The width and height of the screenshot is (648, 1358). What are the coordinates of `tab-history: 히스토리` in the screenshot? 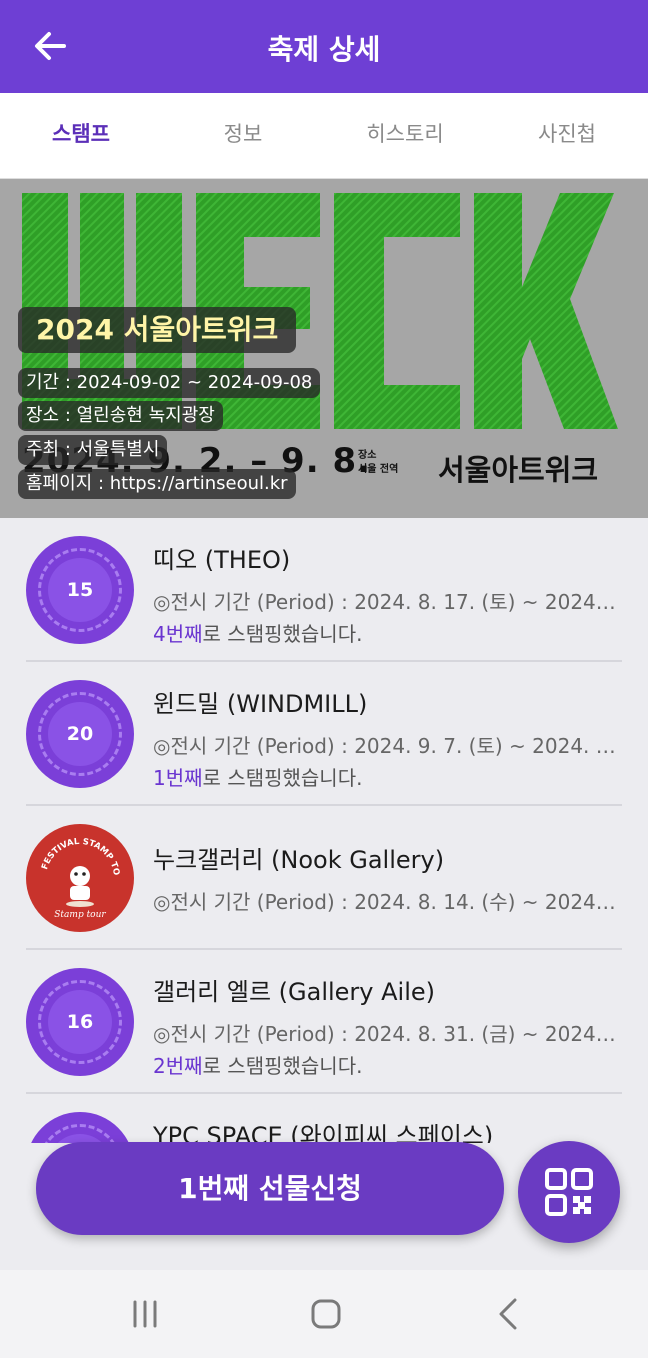 It's located at (405, 136).